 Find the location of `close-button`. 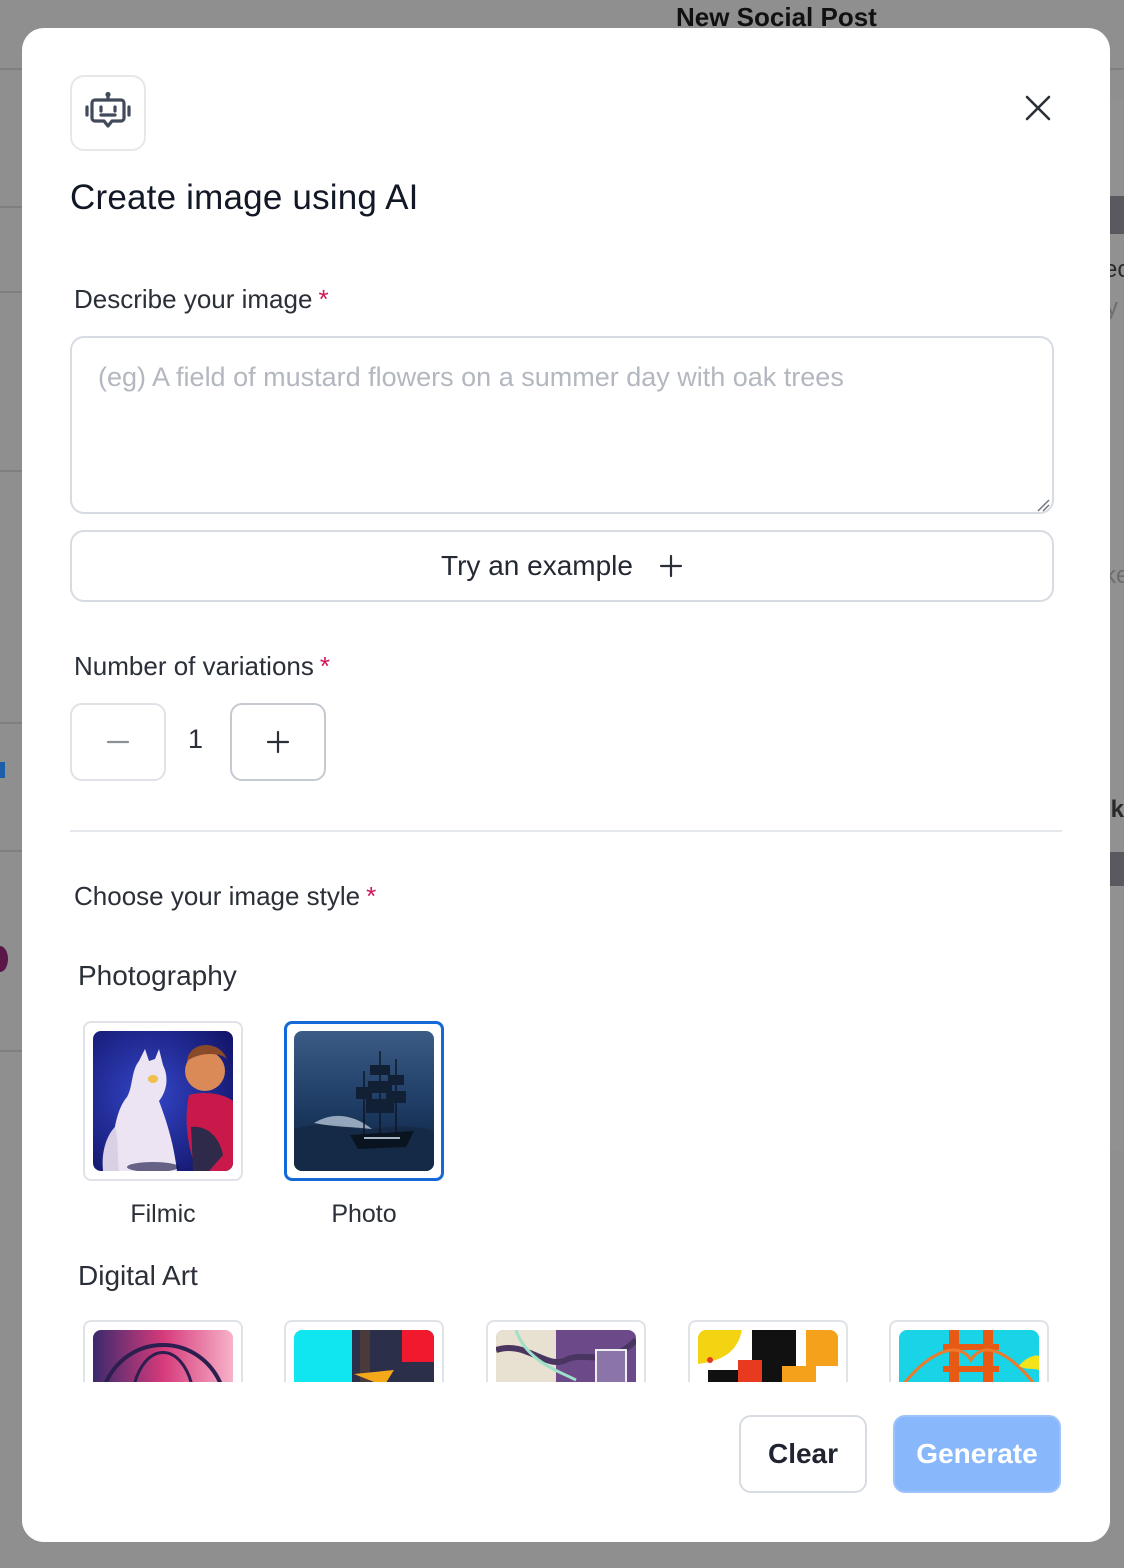

close-button is located at coordinates (1038, 108).